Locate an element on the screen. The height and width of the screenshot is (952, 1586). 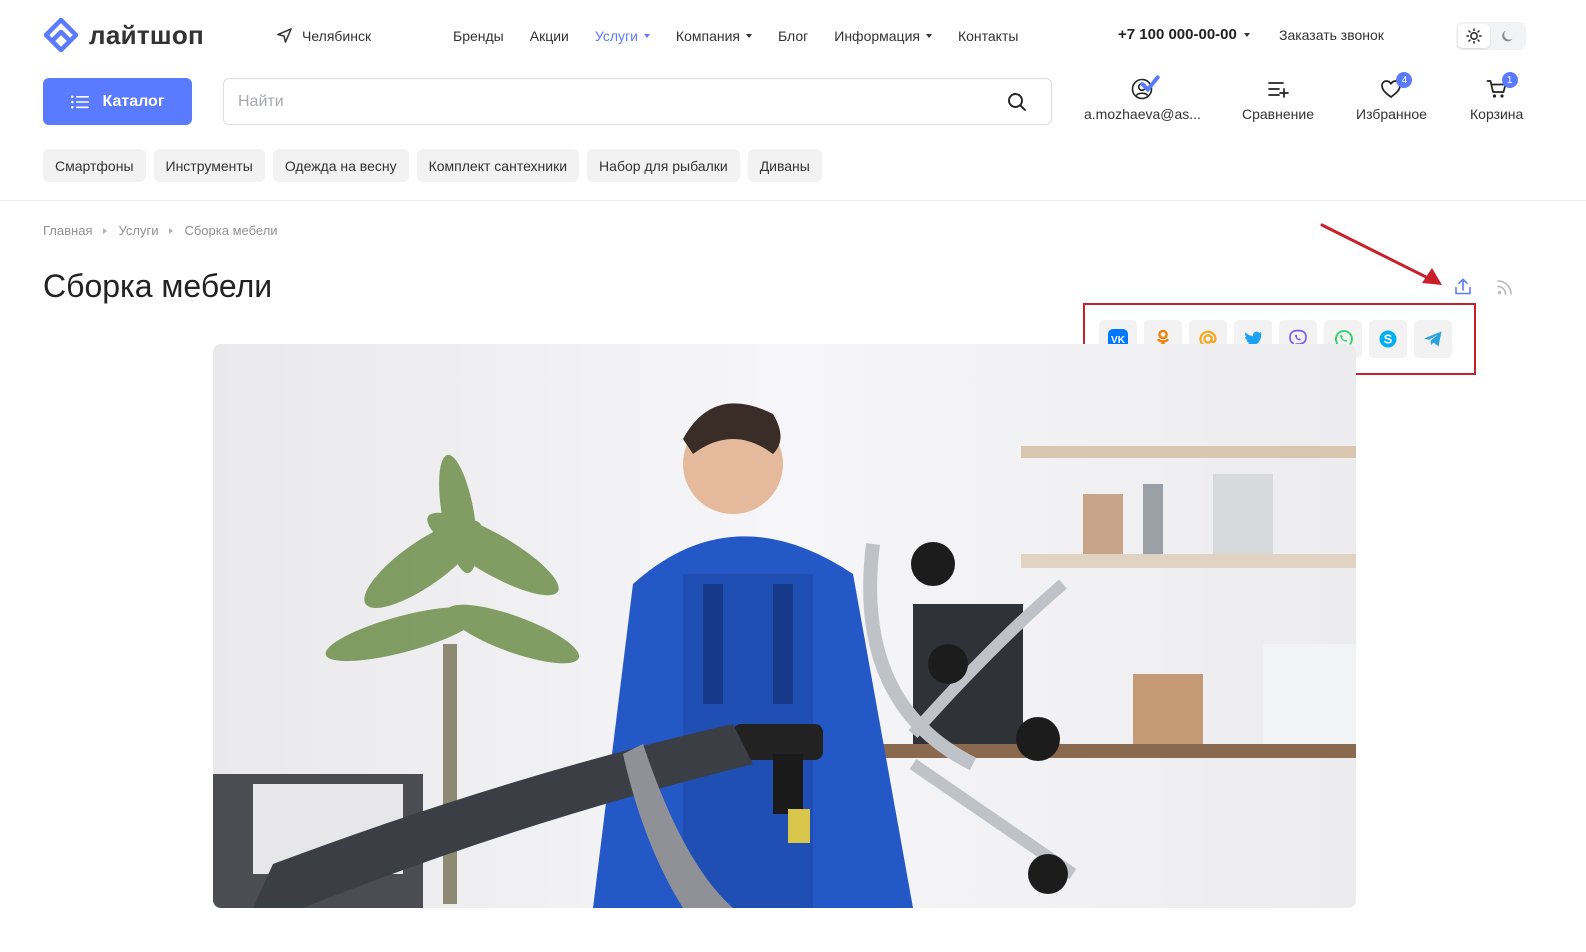
nav-item-blog: Блог is located at coordinates (793, 36).